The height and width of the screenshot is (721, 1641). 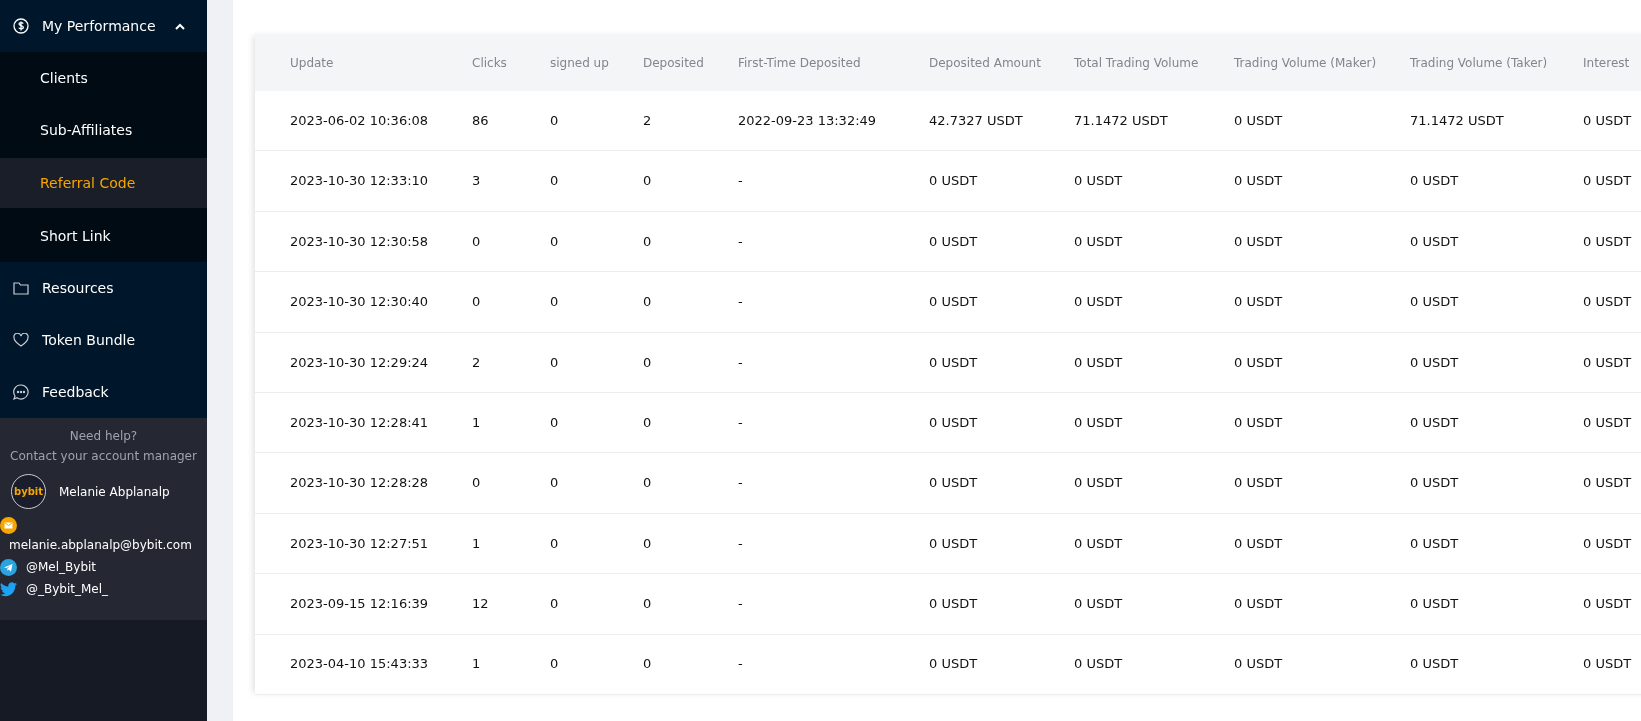 I want to click on bird-icon, so click(x=8, y=589).